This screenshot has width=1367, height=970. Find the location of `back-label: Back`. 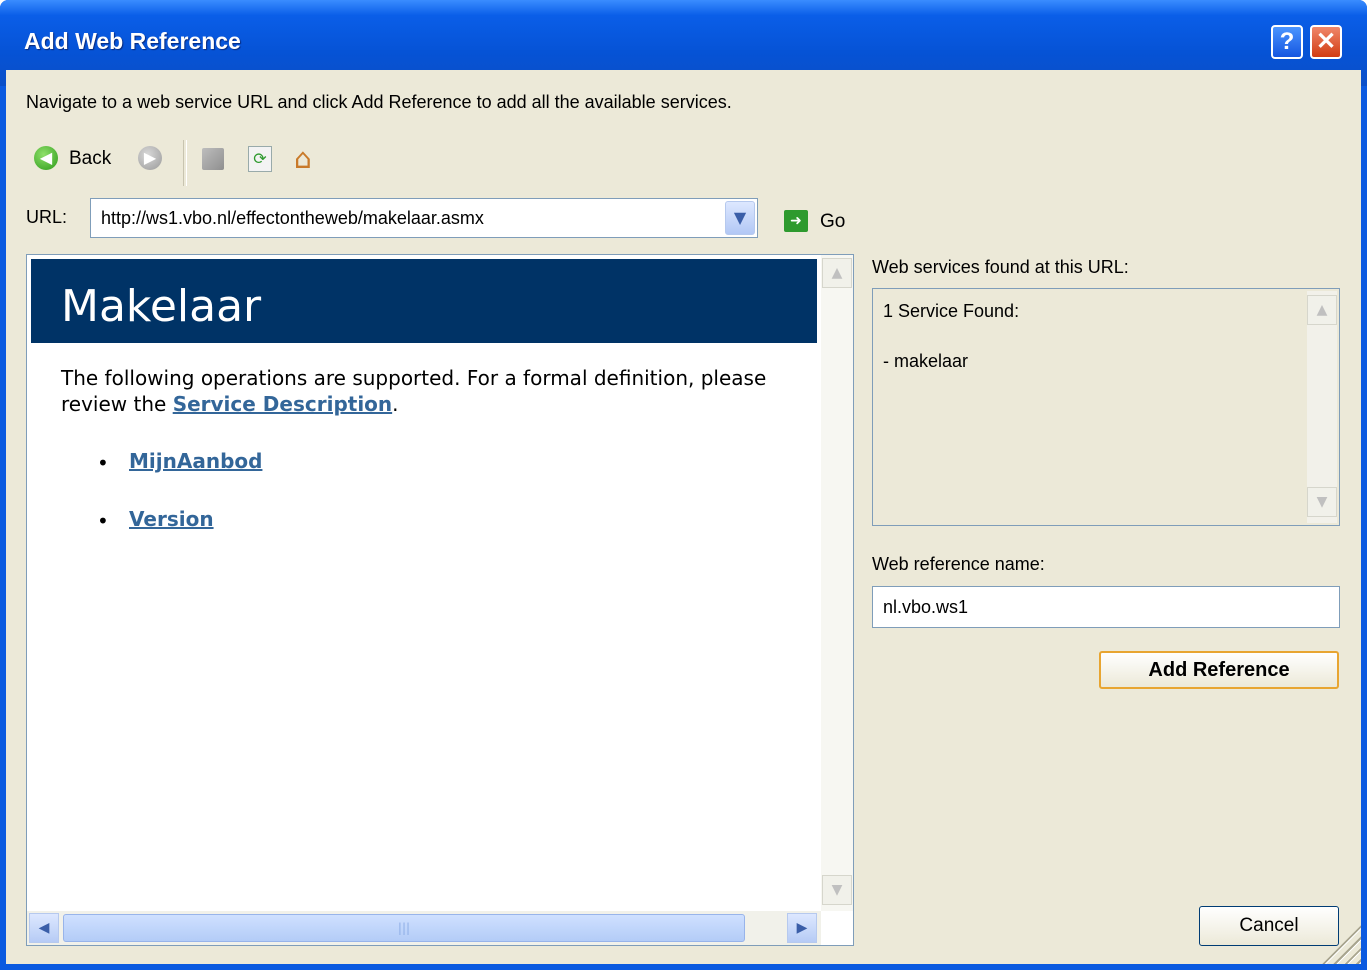

back-label: Back is located at coordinates (90, 158).